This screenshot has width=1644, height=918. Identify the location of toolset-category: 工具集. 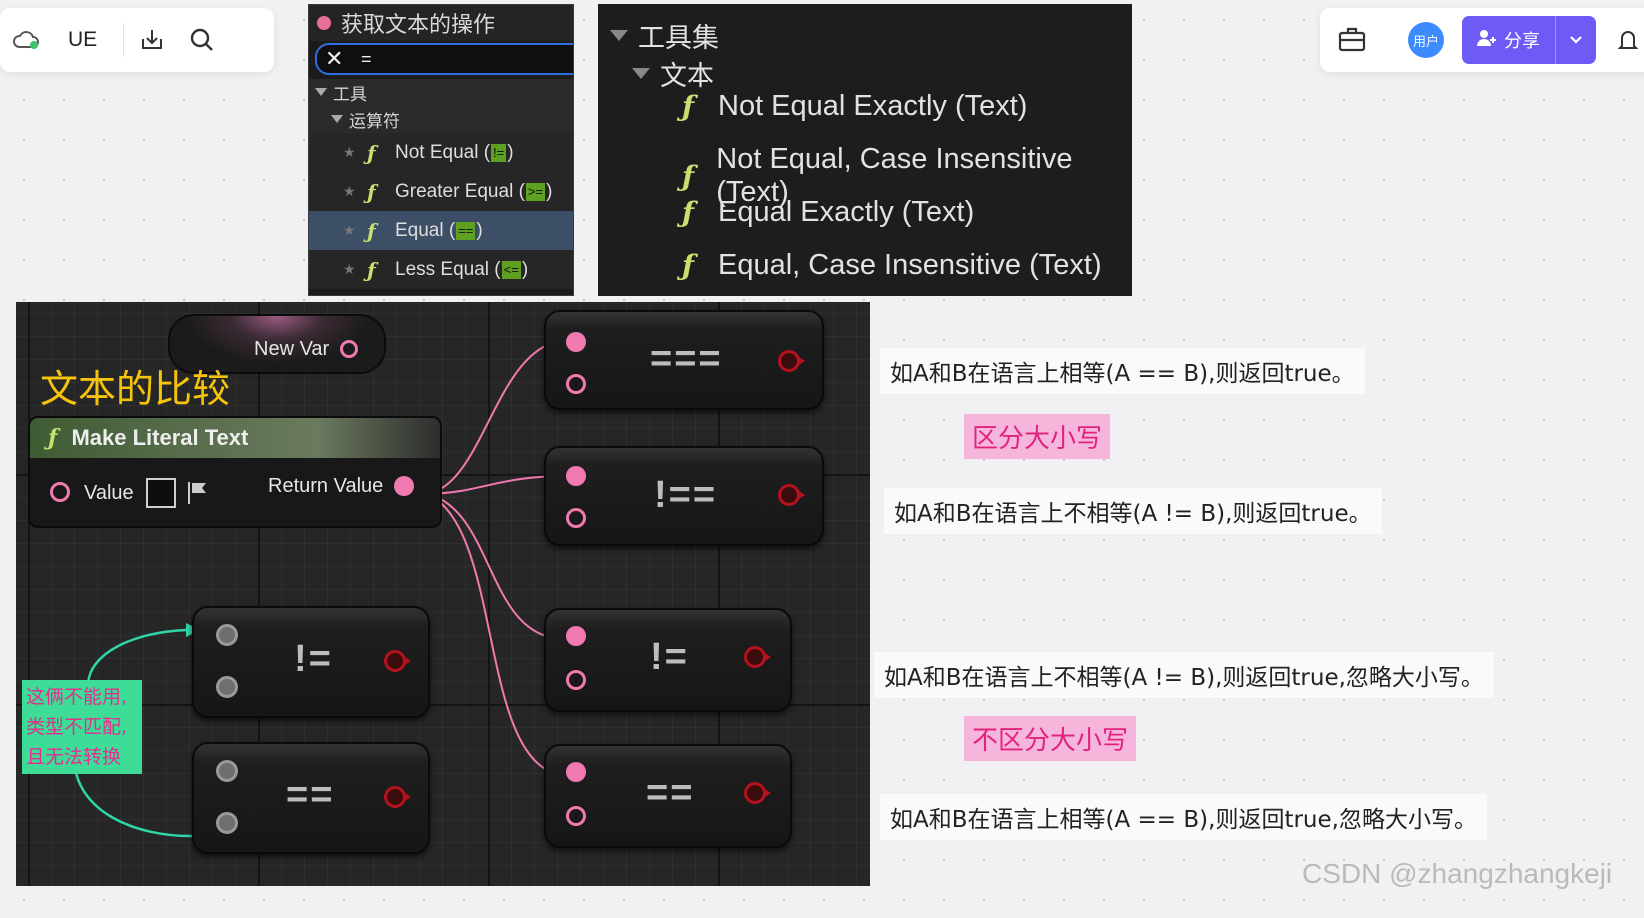
(664, 35).